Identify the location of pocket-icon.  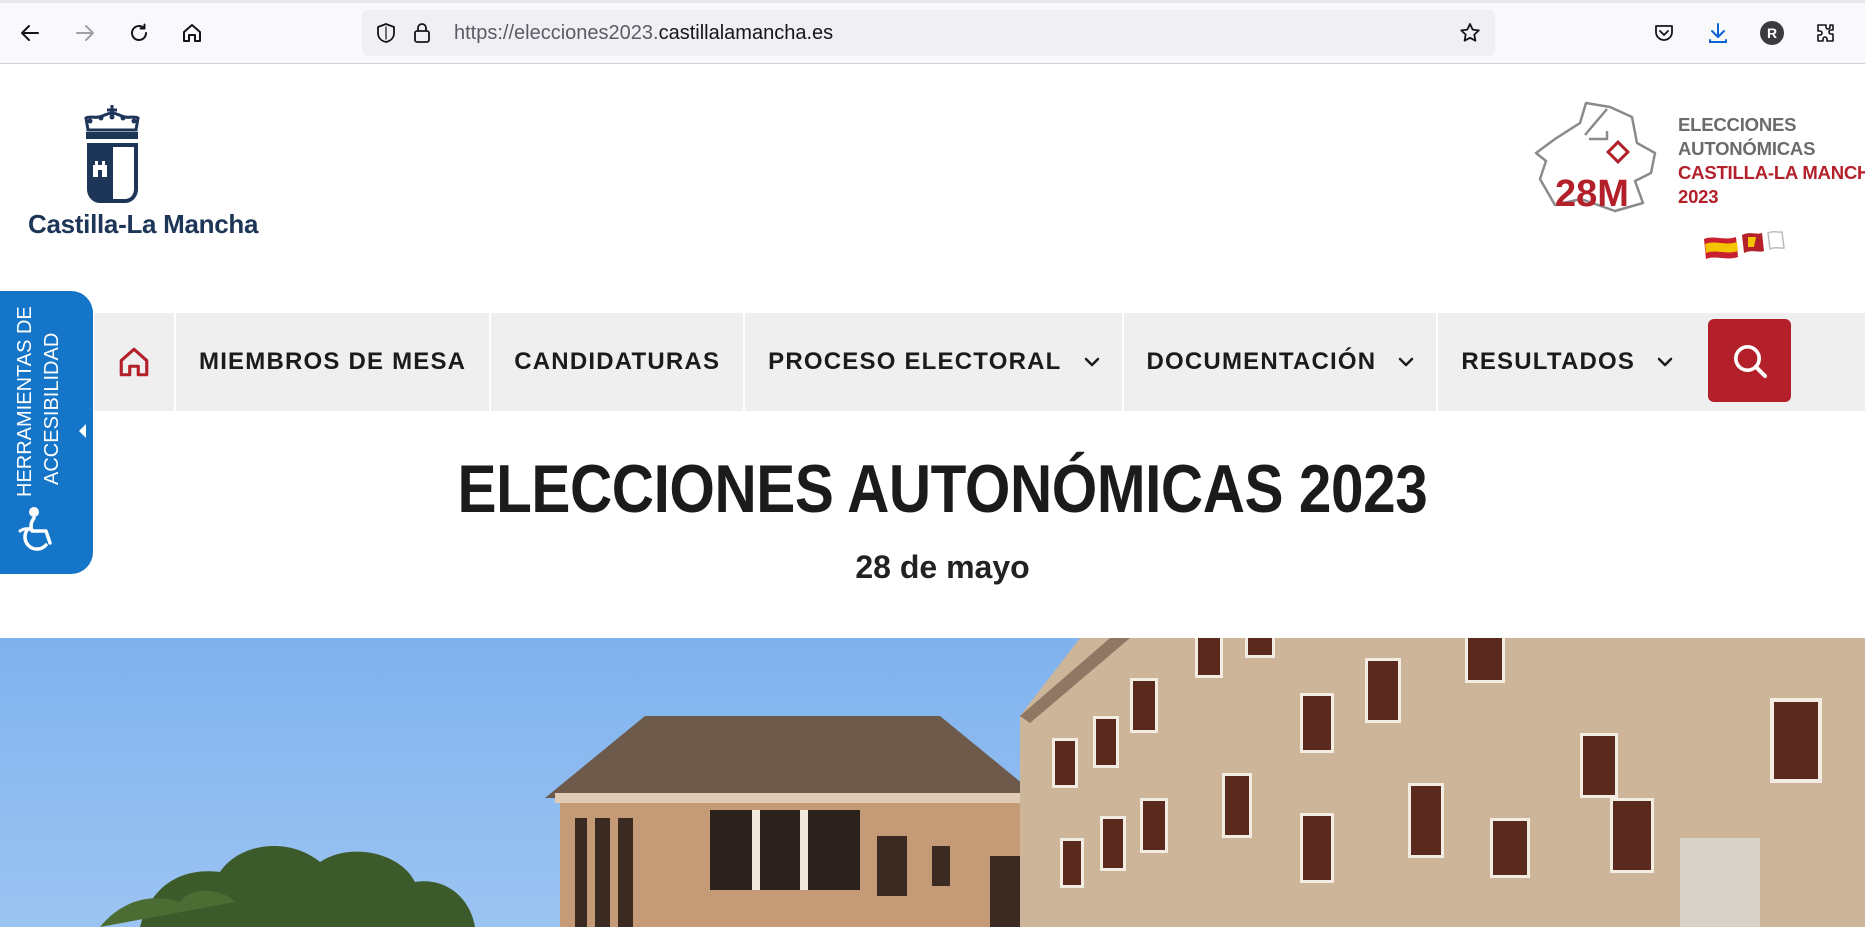
(1664, 33).